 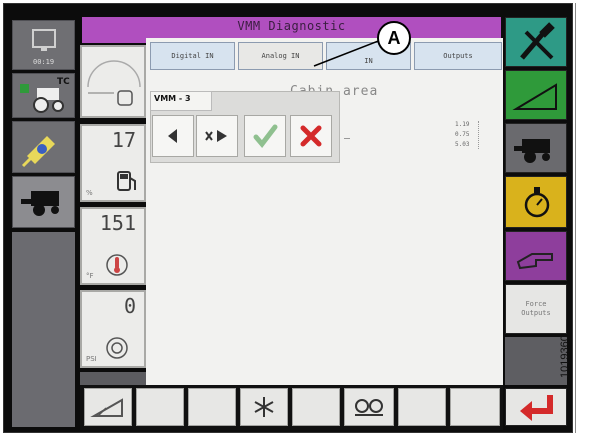 I want to click on gauge-speed, so click(x=113, y=81).